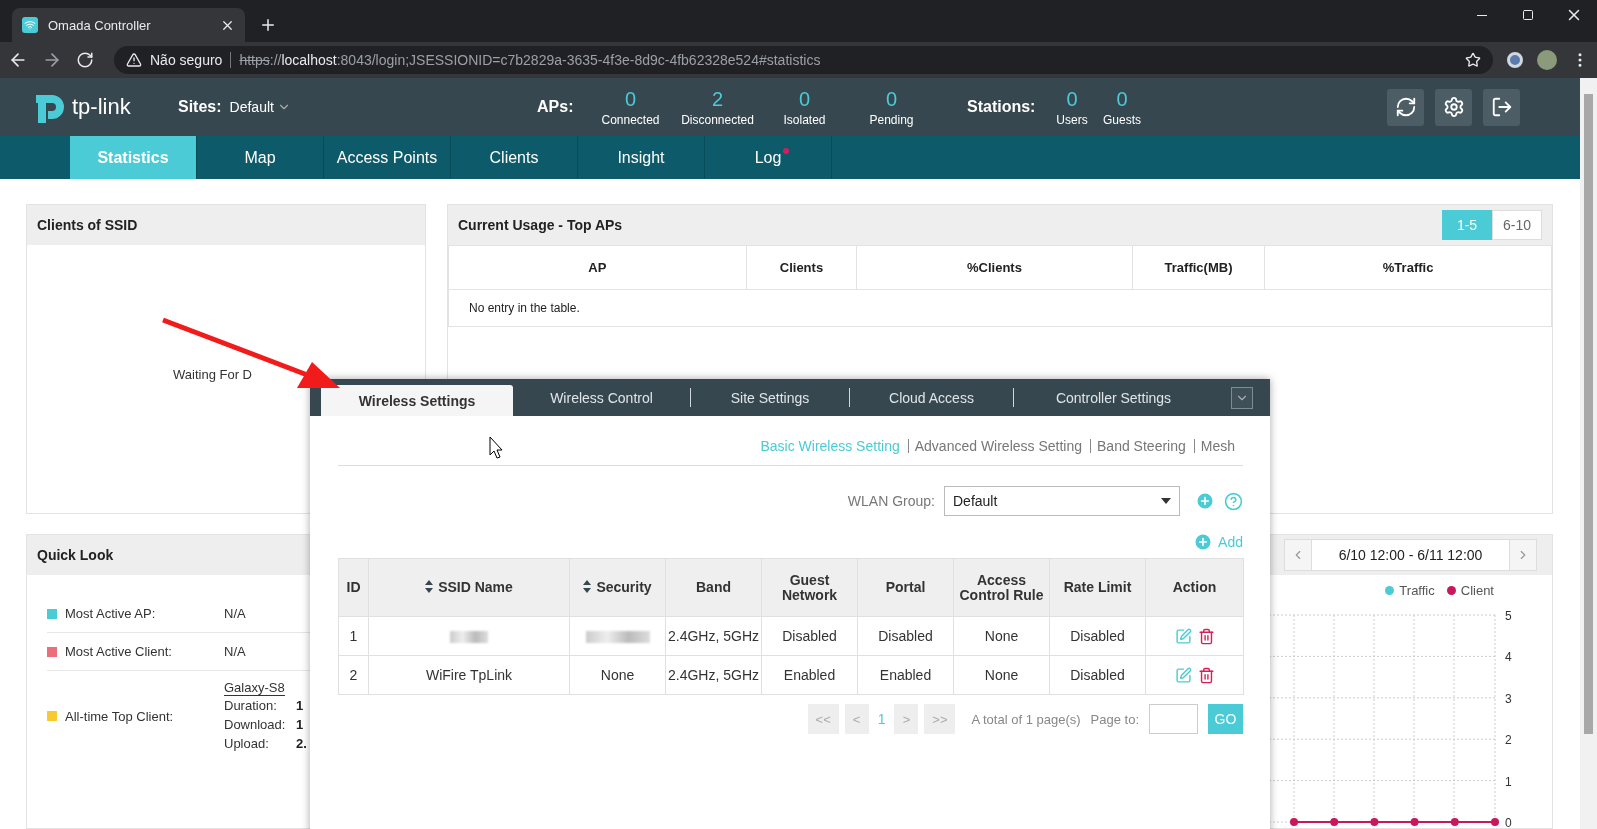  What do you see at coordinates (301, 743) in the screenshot?
I see `detail-value: 2.` at bounding box center [301, 743].